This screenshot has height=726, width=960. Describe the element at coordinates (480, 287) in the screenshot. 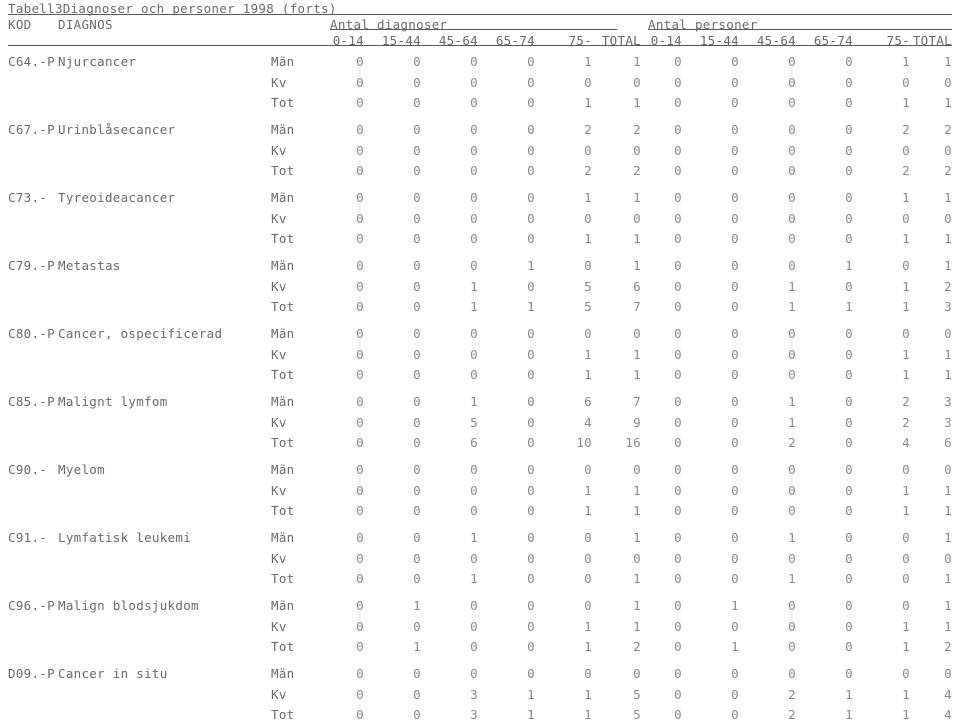

I see `table-row: Kv 0 0 1 0 5 6 0 0 1 0 1 2` at that location.